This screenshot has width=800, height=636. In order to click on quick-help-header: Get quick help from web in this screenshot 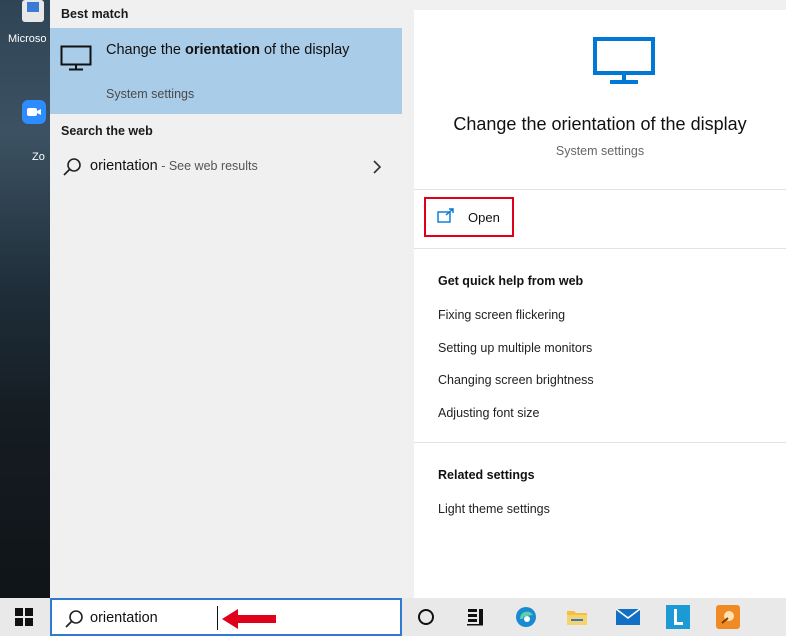, I will do `click(511, 281)`.